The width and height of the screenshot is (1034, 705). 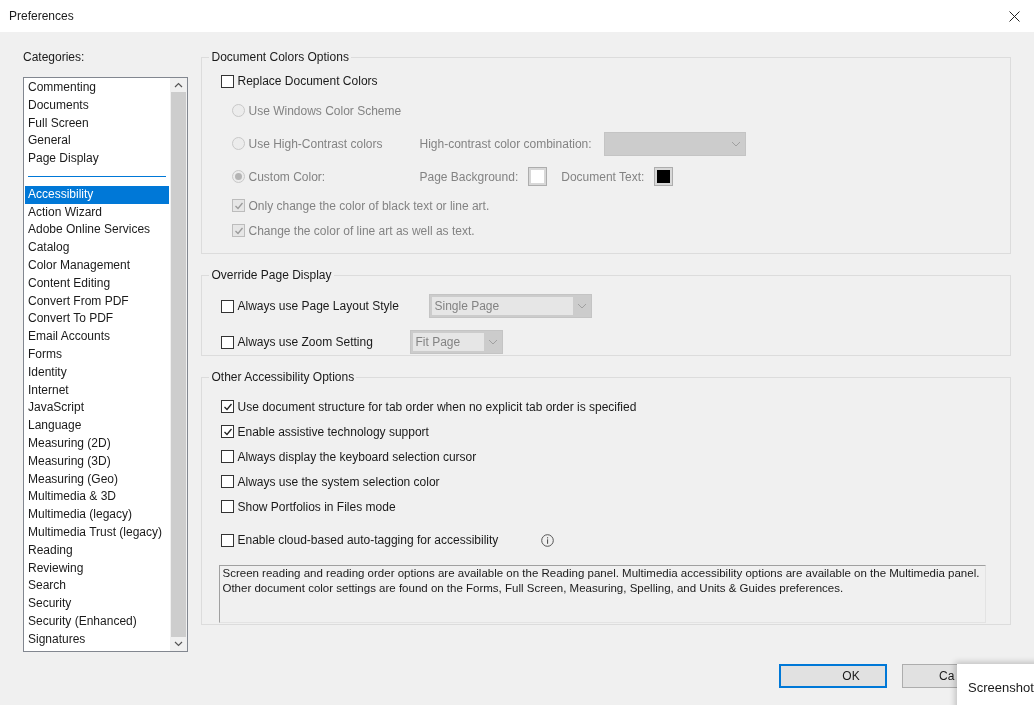 I want to click on category-item: Convert To PDF, so click(x=97, y=319).